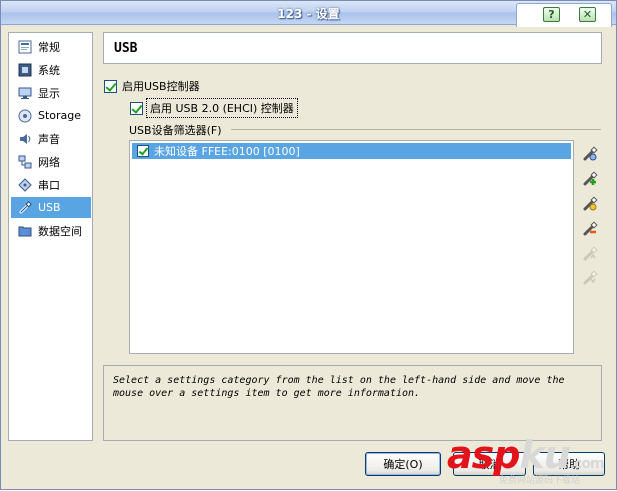 Image resolution: width=617 pixels, height=491 pixels. I want to click on sidebar-item-shared-folders: 数据空间, so click(51, 230).